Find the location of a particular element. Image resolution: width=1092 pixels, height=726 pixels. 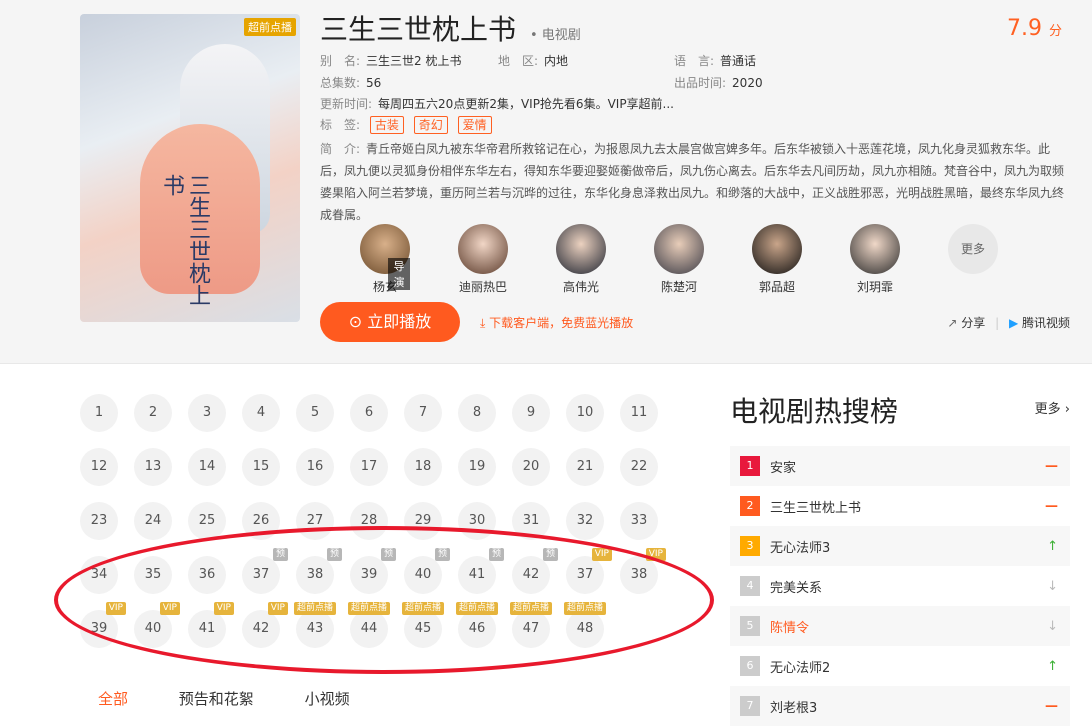

episode-button: 14 is located at coordinates (207, 467).